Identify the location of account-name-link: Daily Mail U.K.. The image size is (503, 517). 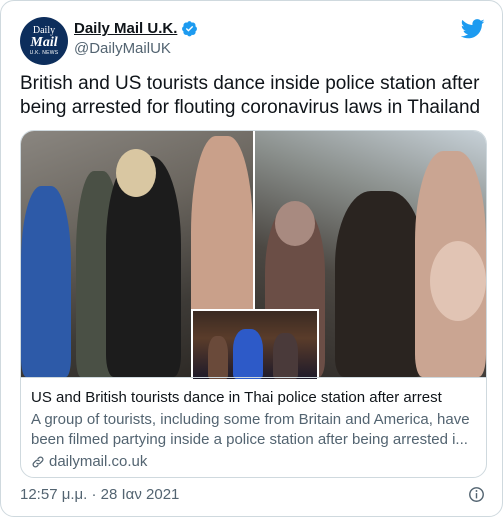
(136, 28).